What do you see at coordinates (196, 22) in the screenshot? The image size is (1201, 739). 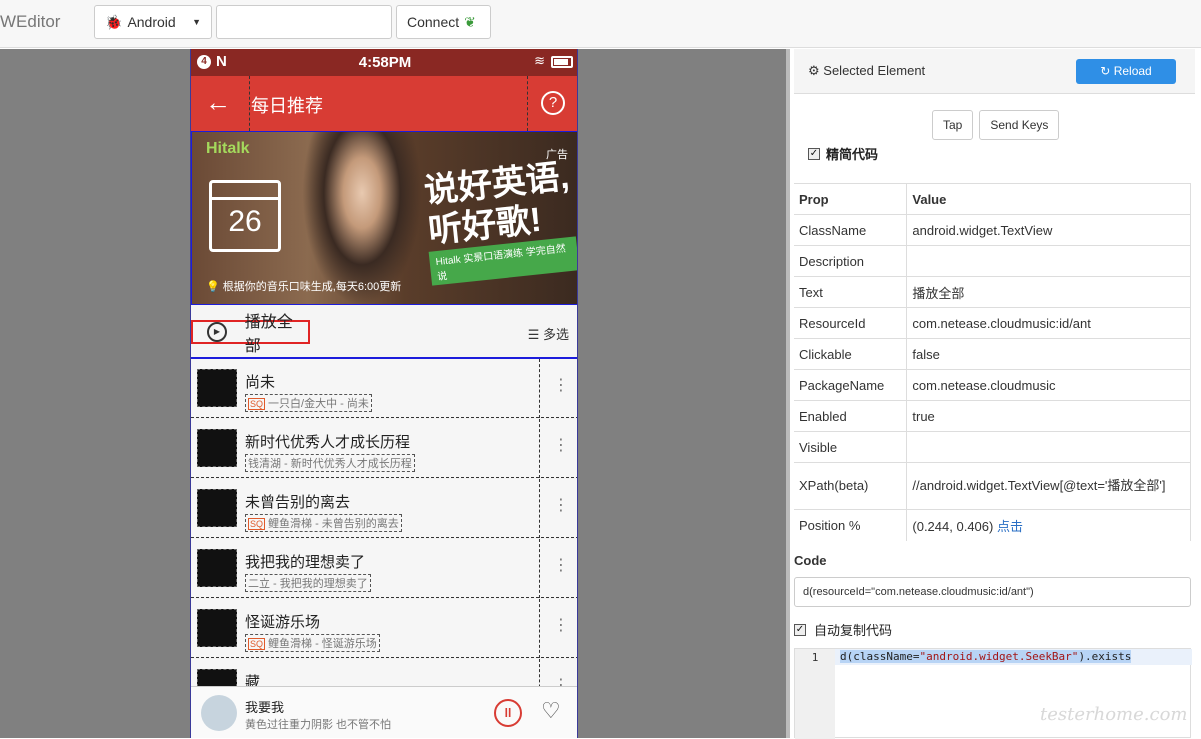 I see `chevron-down-icon: ▼` at bounding box center [196, 22].